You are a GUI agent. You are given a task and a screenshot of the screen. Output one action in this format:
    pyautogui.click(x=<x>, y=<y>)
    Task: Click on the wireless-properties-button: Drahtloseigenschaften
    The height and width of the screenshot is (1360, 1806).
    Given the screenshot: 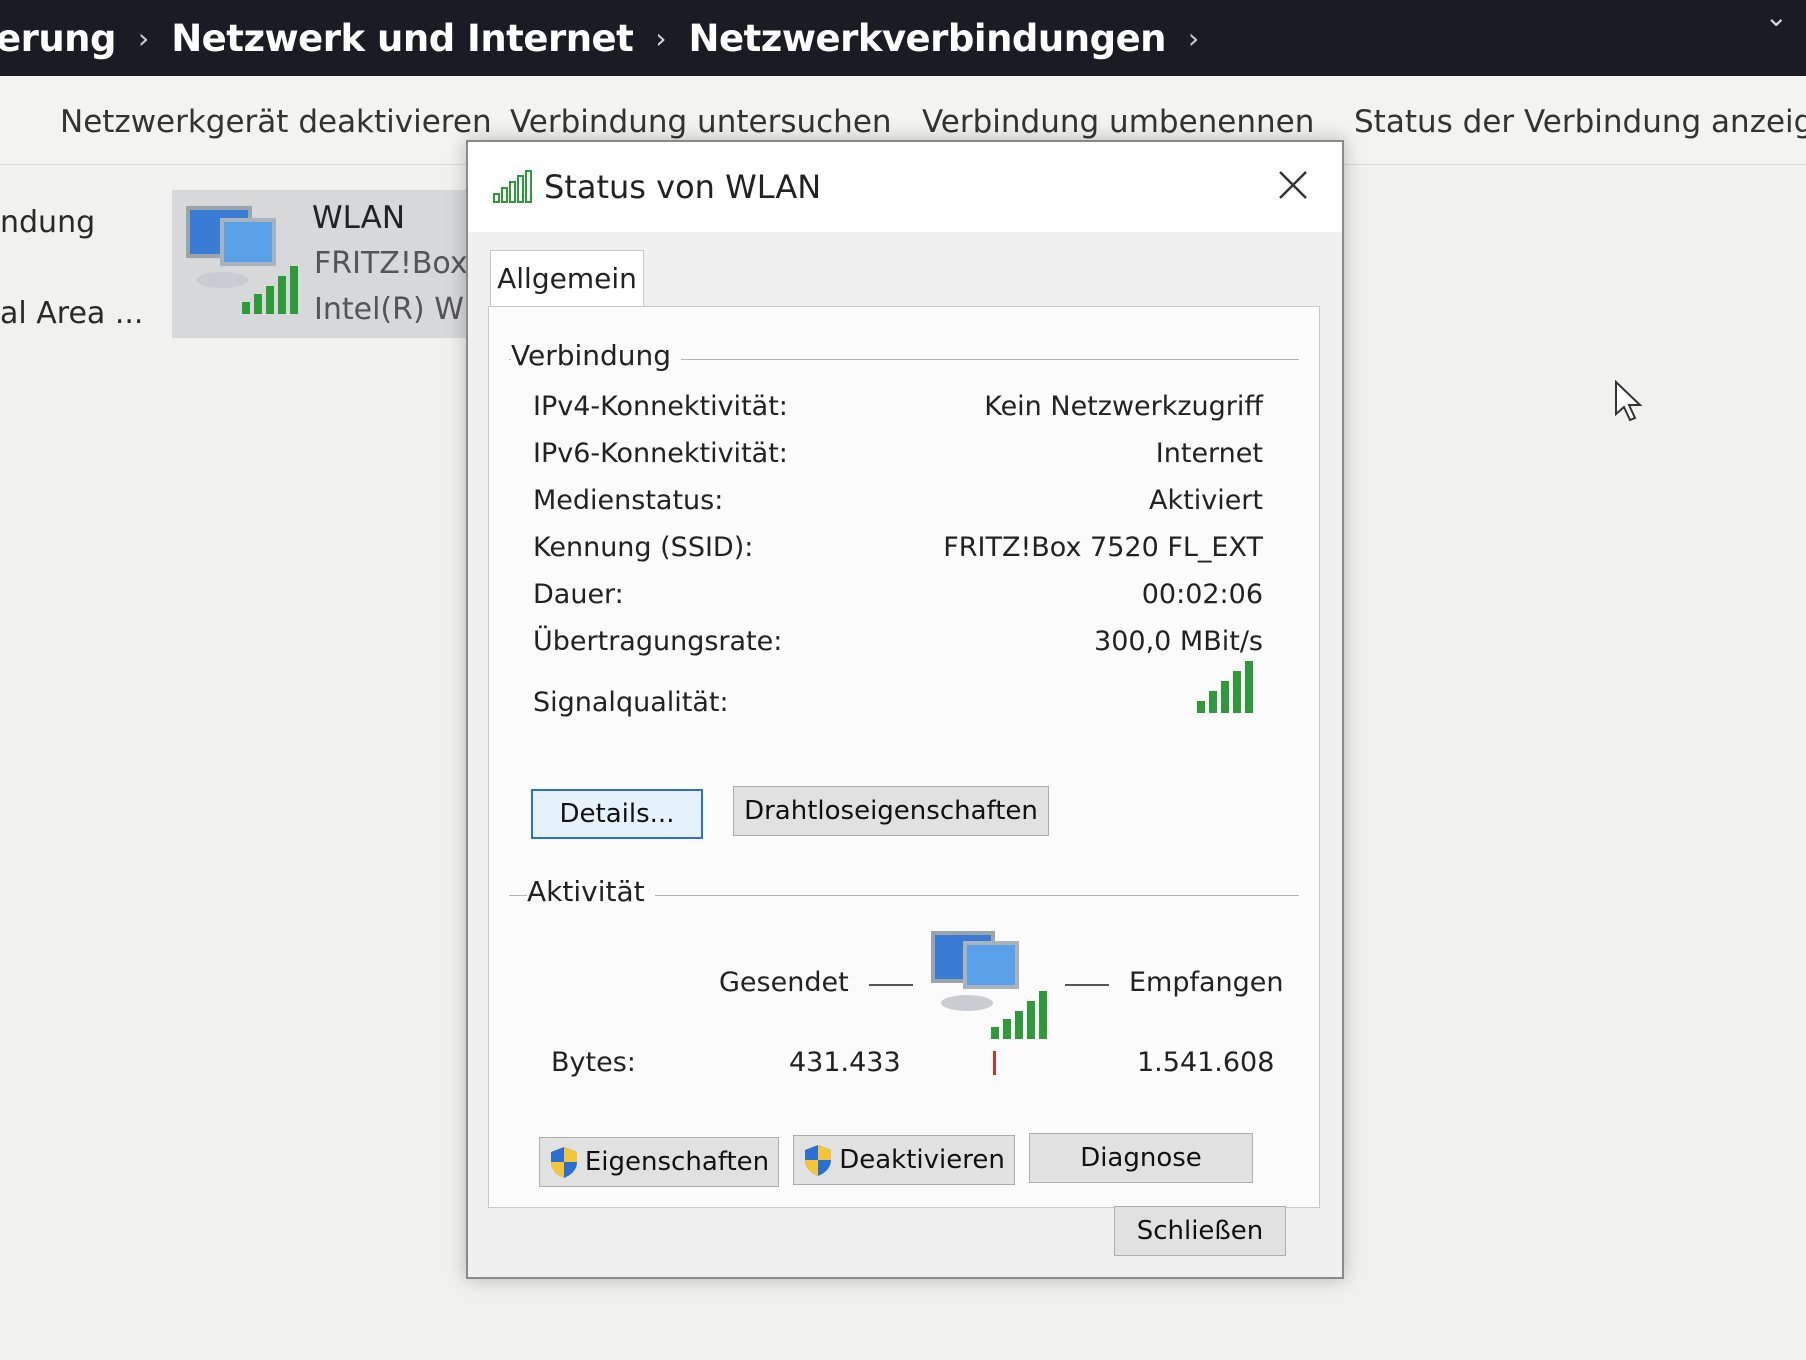 What is the action you would take?
    pyautogui.click(x=891, y=811)
    